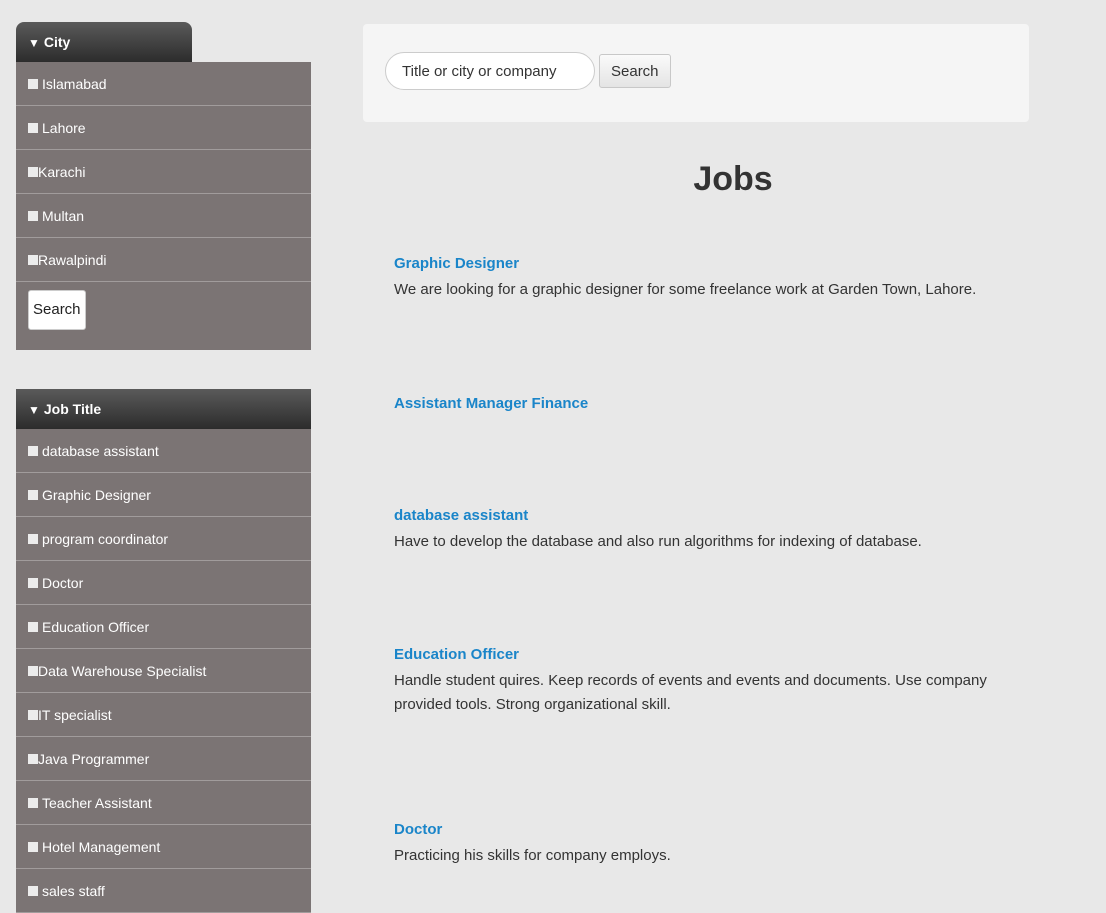 The height and width of the screenshot is (913, 1106). I want to click on job-title-item-label: Java Programmer, so click(94, 759).